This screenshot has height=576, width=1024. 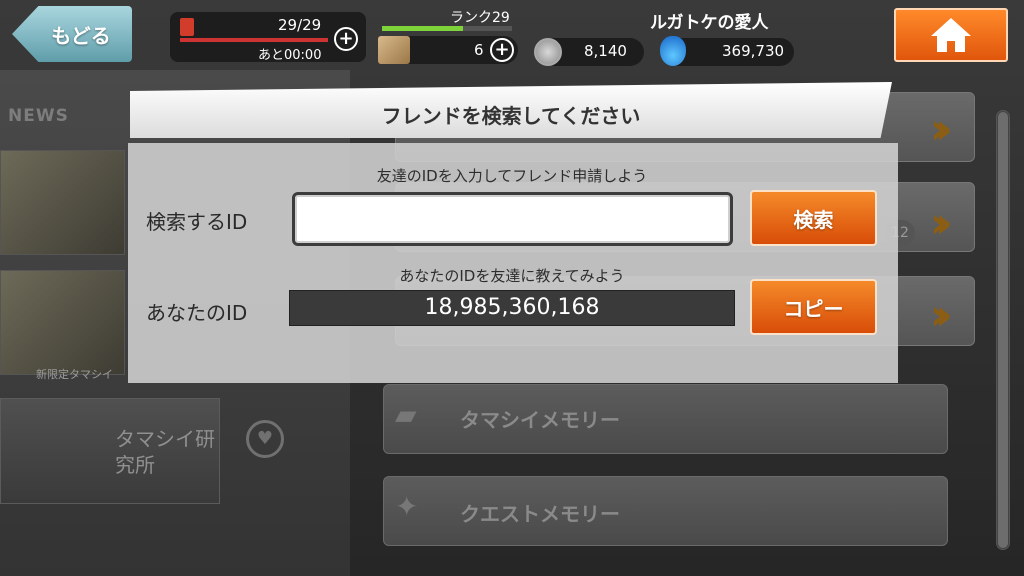 What do you see at coordinates (422, 28) in the screenshot?
I see `rank-progress-fill` at bounding box center [422, 28].